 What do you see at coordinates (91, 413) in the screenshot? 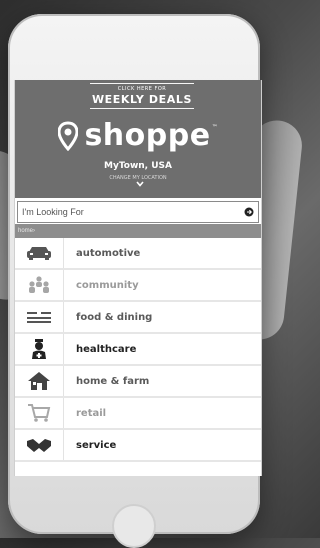
I see `category-label: retail` at bounding box center [91, 413].